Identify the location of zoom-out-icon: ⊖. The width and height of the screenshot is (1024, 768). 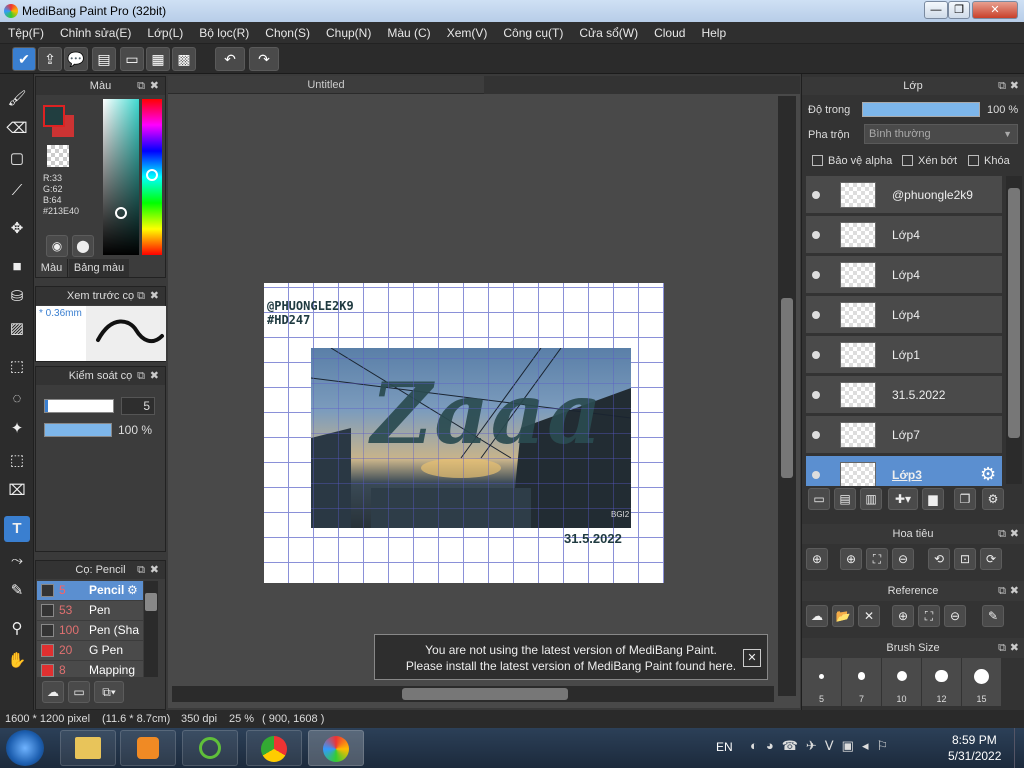
(903, 559).